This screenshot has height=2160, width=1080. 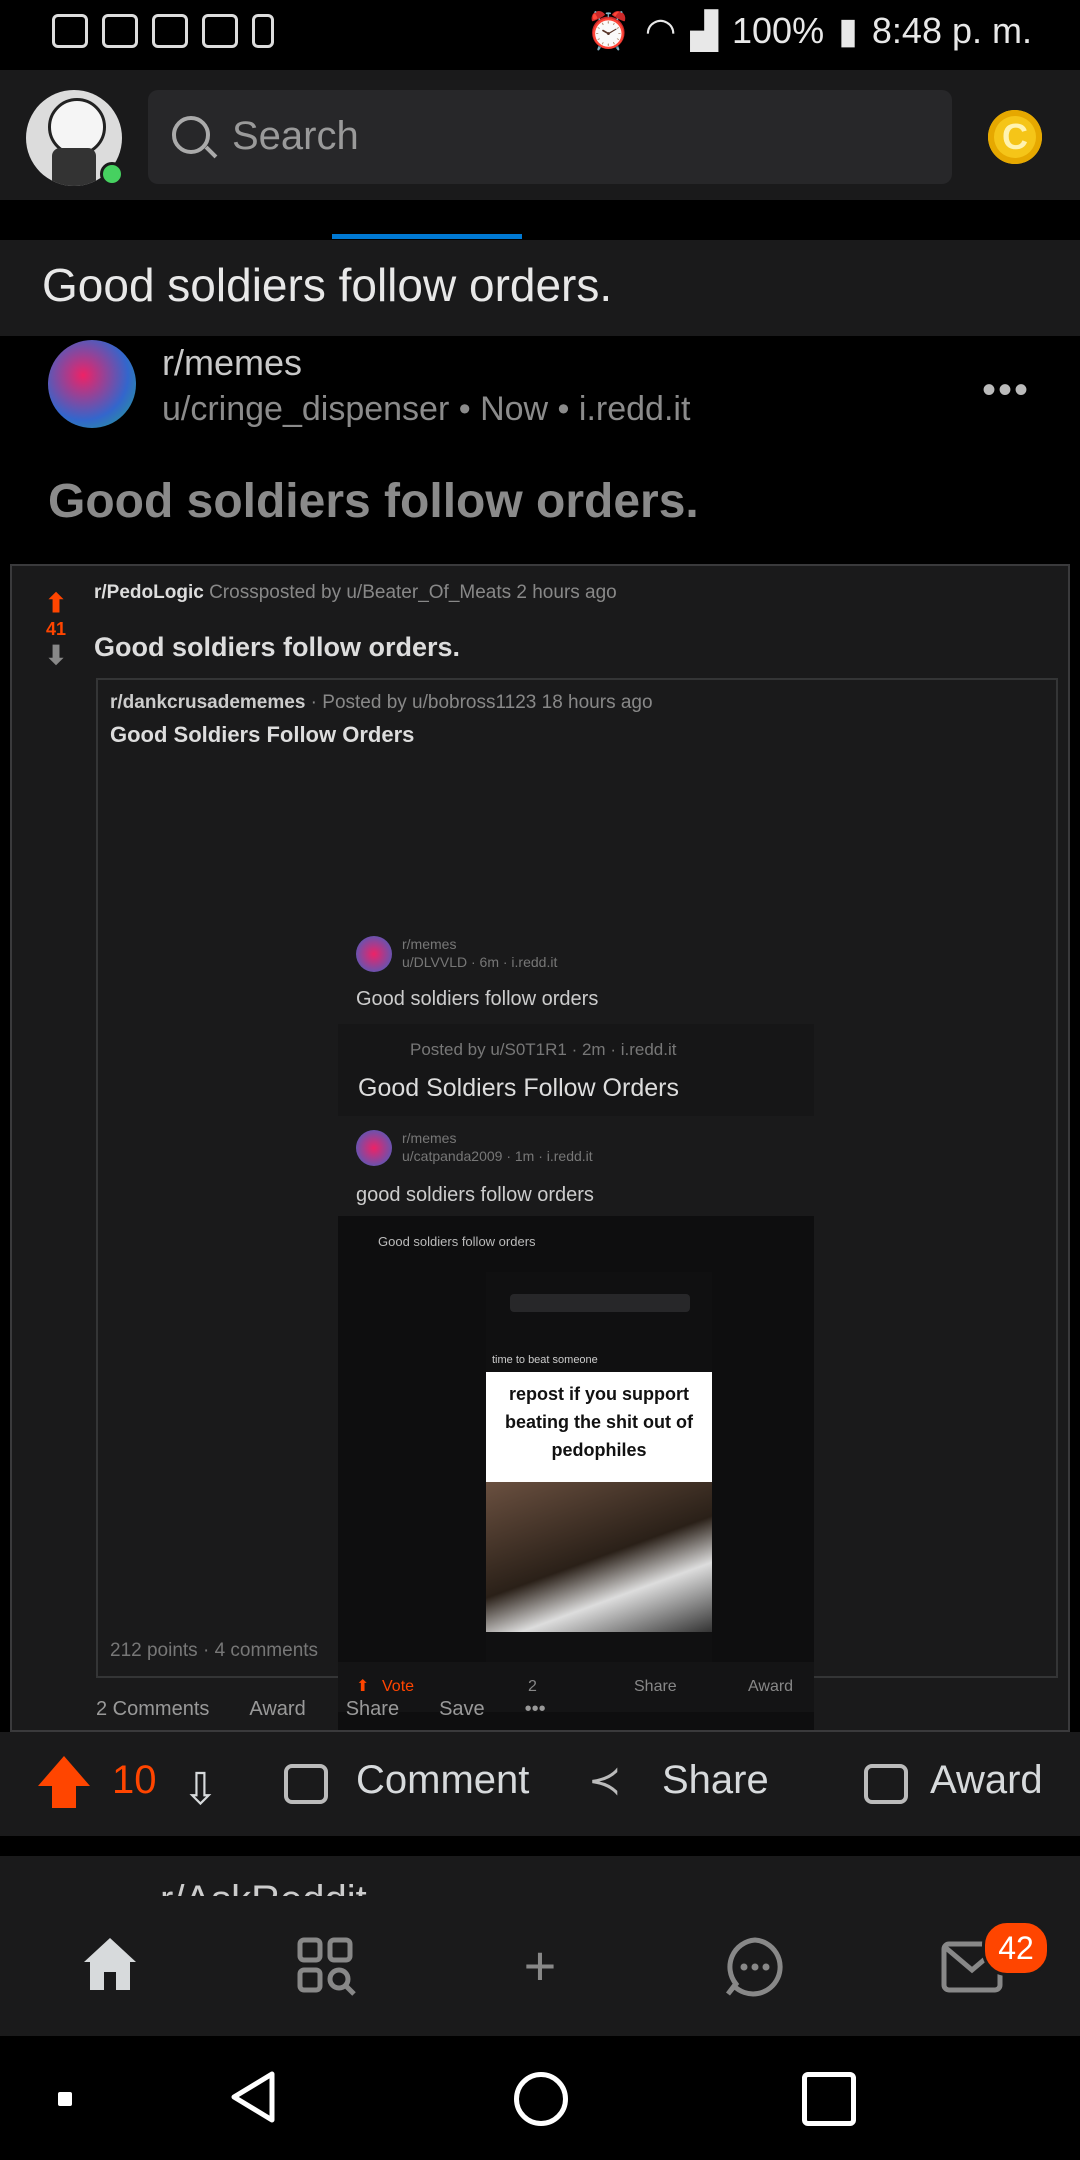 What do you see at coordinates (608, 30) in the screenshot?
I see `alarm-icon: ⏰` at bounding box center [608, 30].